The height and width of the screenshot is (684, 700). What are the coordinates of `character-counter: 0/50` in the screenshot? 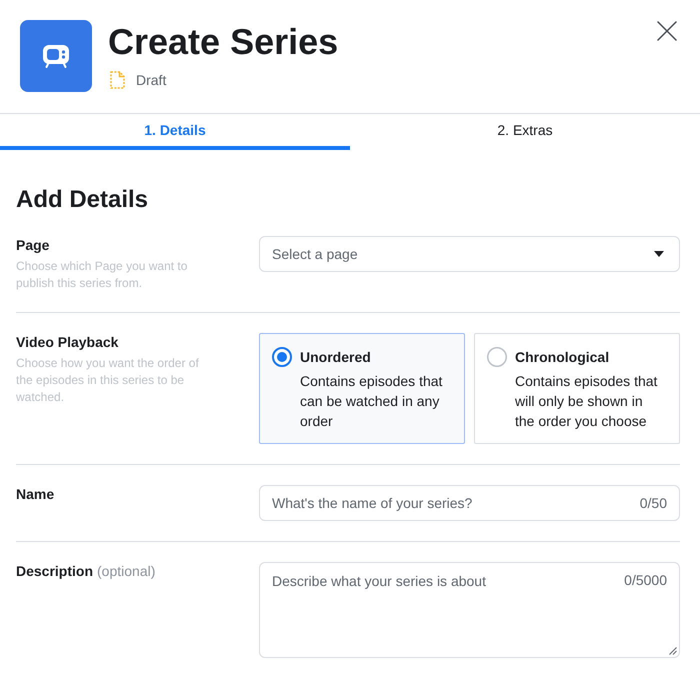 It's located at (653, 503).